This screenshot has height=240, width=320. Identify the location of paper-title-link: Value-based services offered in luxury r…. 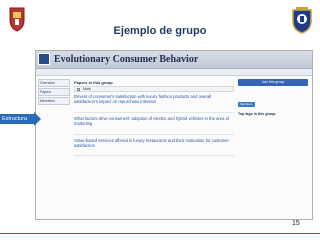
(154, 143).